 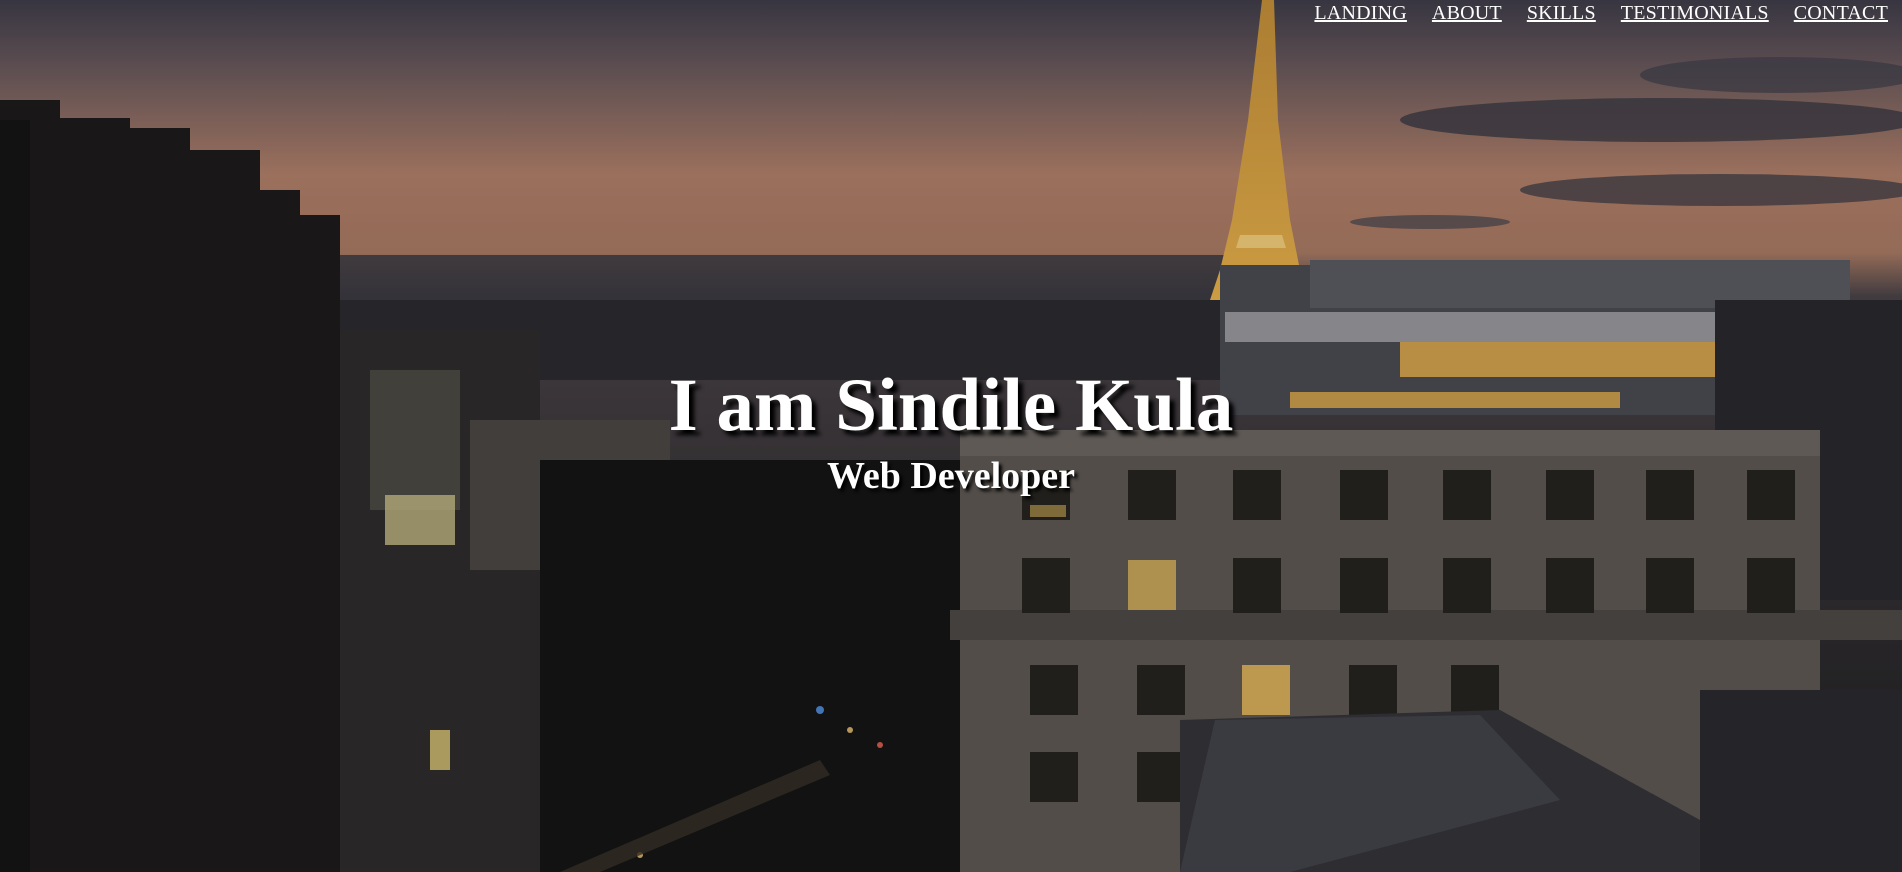 I want to click on nav-link-contact: CONTACT, so click(x=1841, y=13).